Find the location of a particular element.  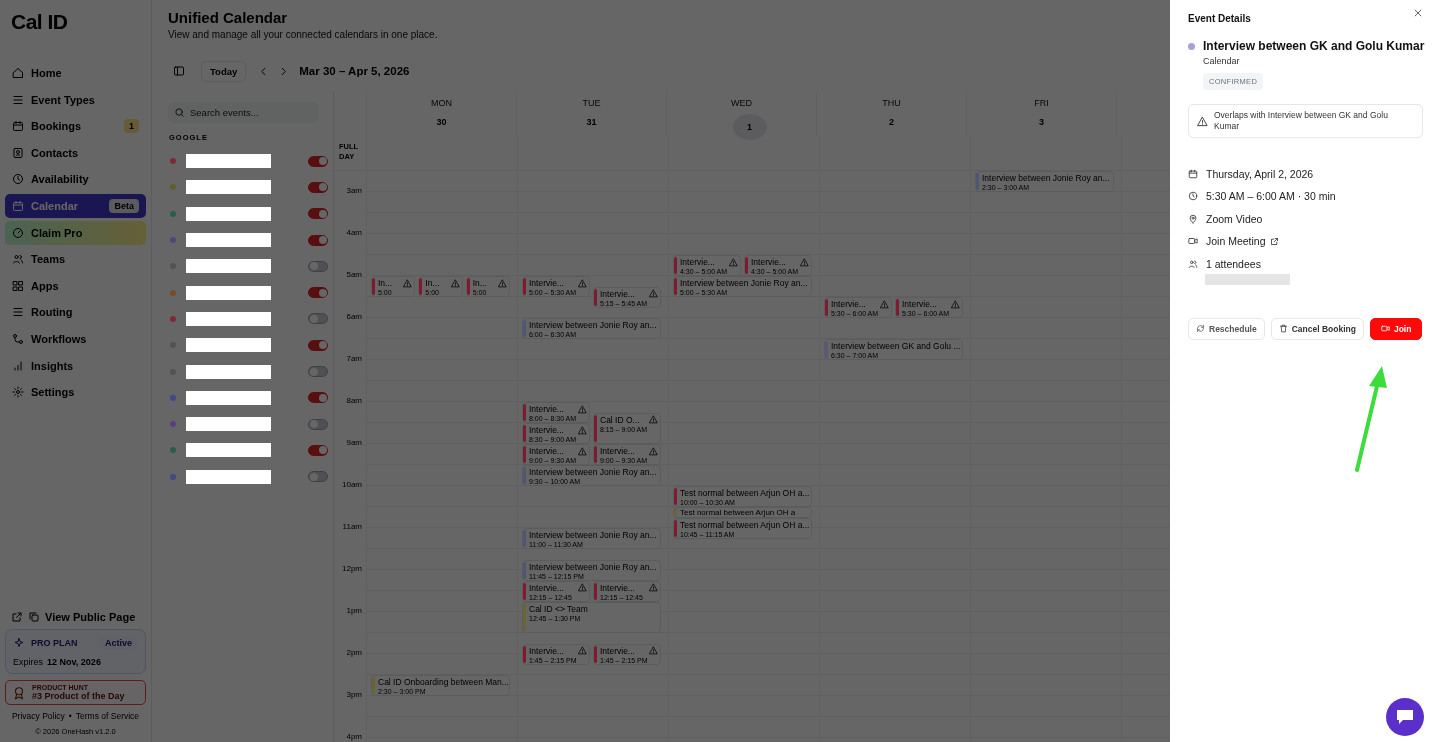

today-button: Today is located at coordinates (224, 71).